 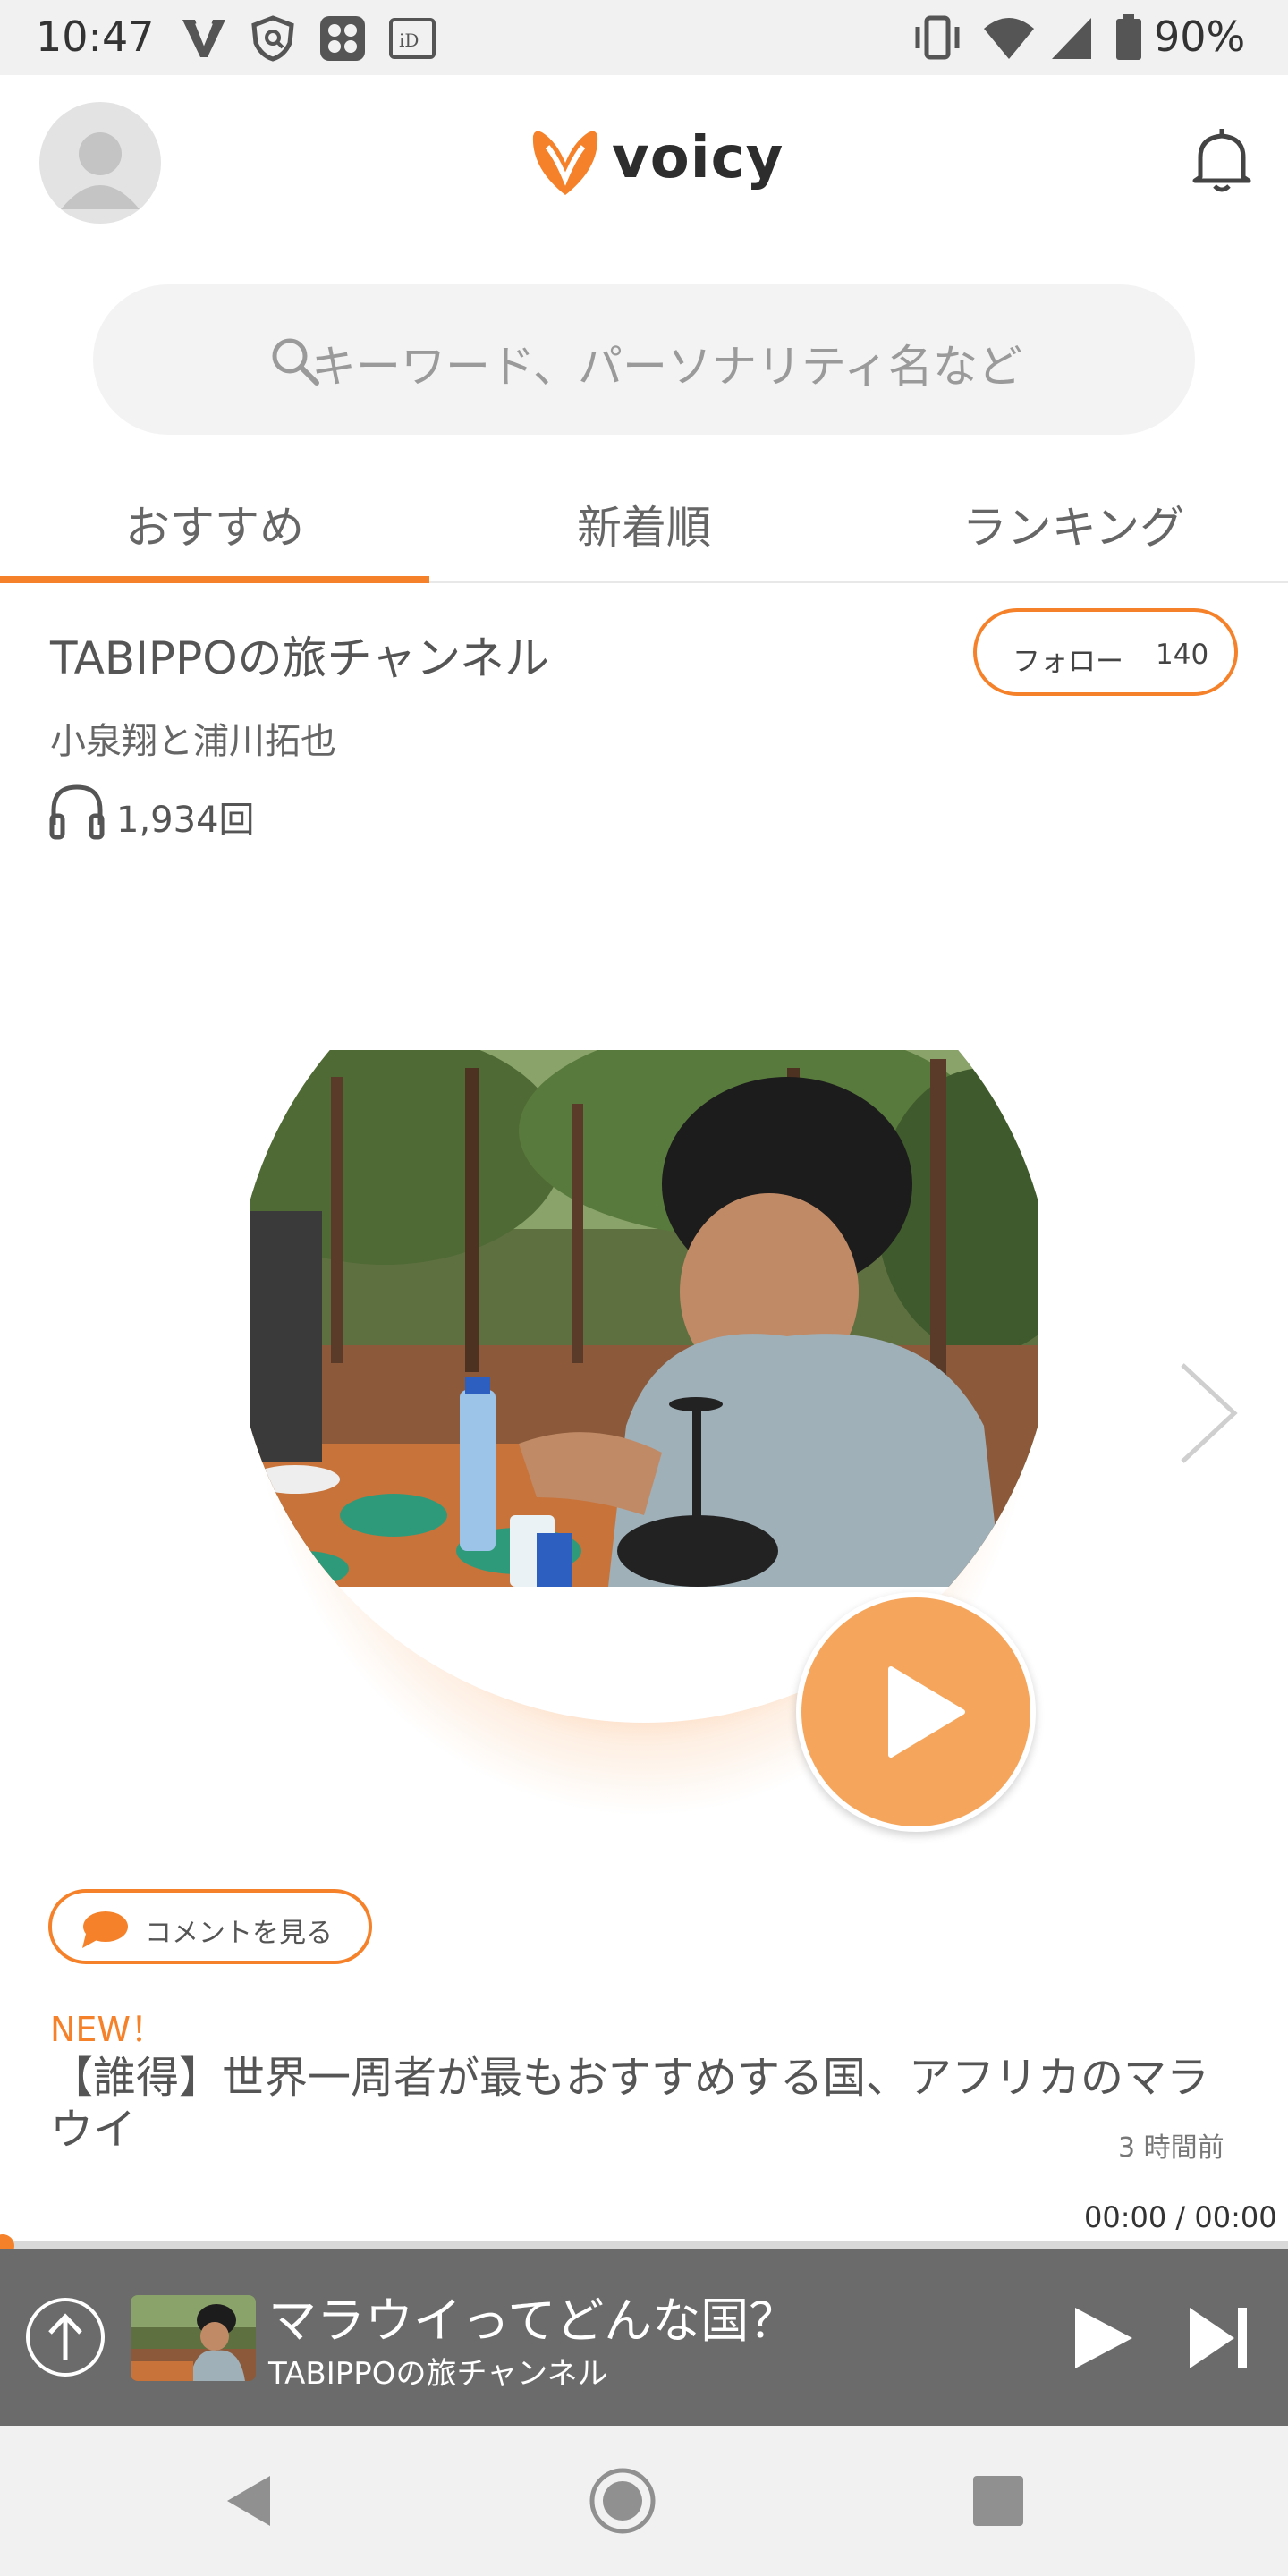 I want to click on episode-photo, so click(x=644, y=1318).